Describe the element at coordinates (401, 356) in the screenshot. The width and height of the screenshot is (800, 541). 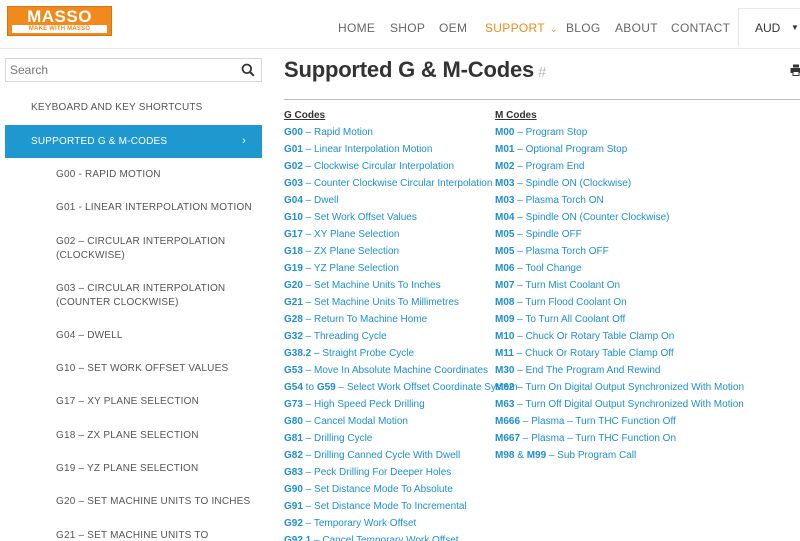
I see `g-code-row-g38-2: G38.2 – Straight Probe Cycle` at that location.